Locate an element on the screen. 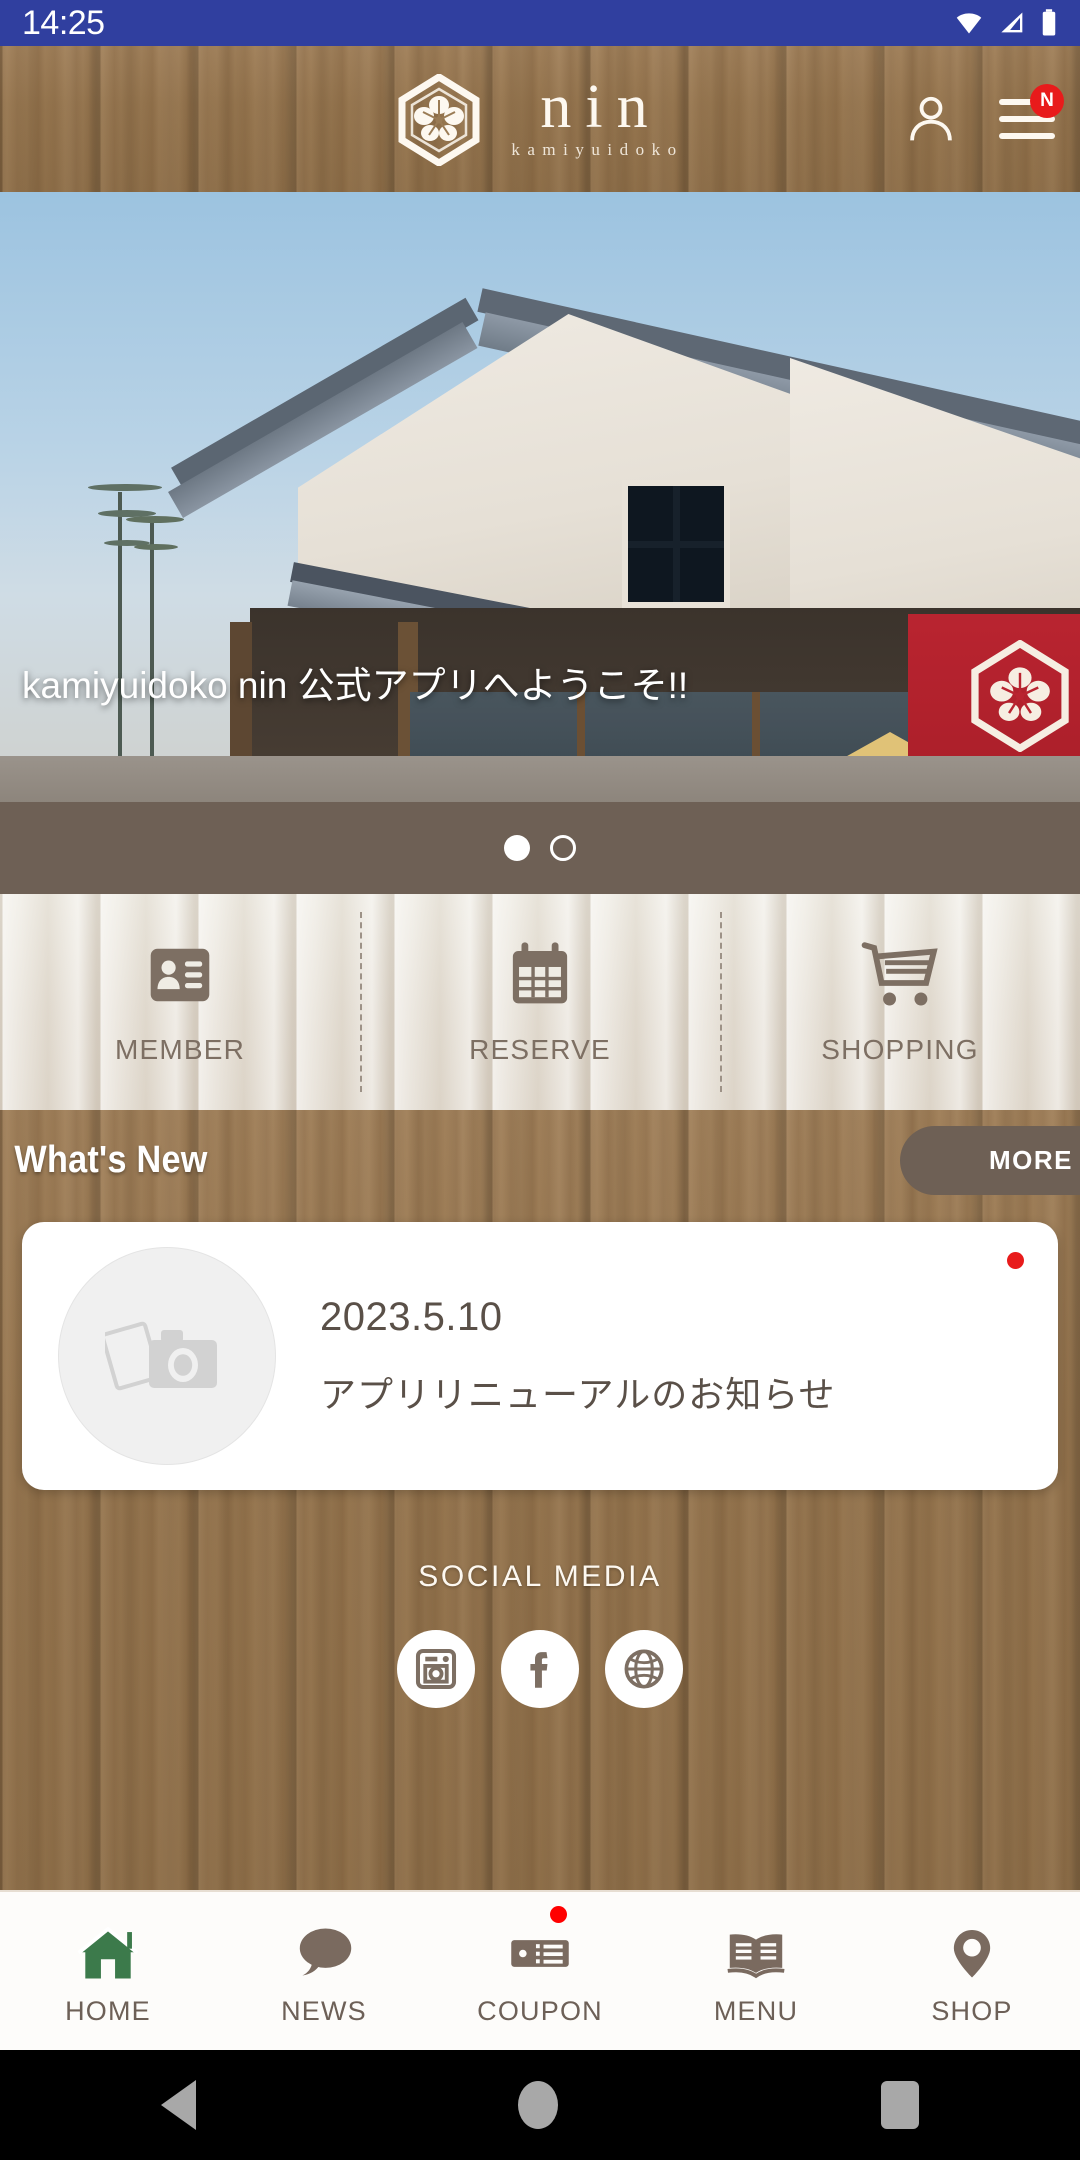 The image size is (1080, 2160). social-media-heading: SOCIAL MEDIA is located at coordinates (540, 1576).